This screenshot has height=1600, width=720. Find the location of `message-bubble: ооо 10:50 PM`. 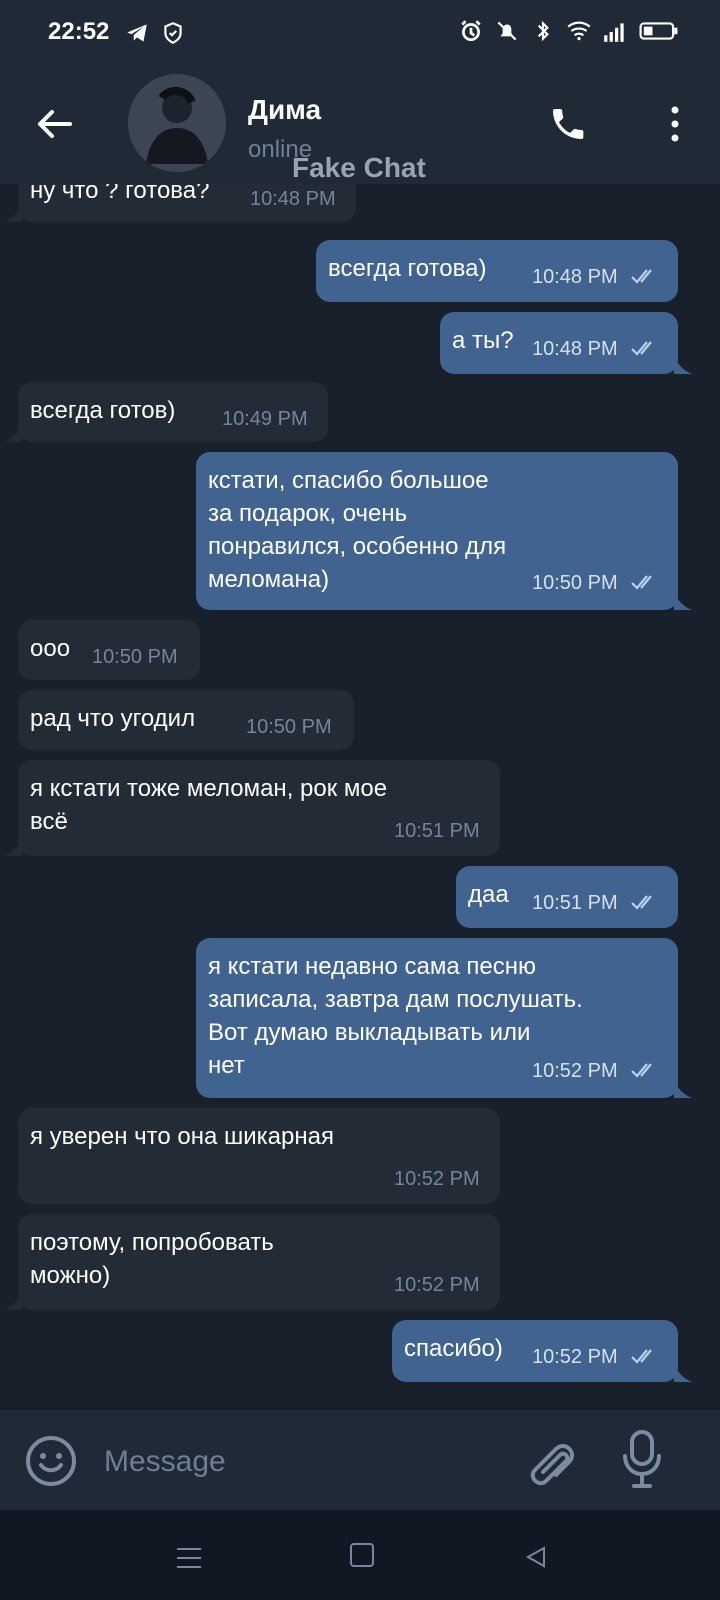

message-bubble: ооо 10:50 PM is located at coordinates (109, 650).